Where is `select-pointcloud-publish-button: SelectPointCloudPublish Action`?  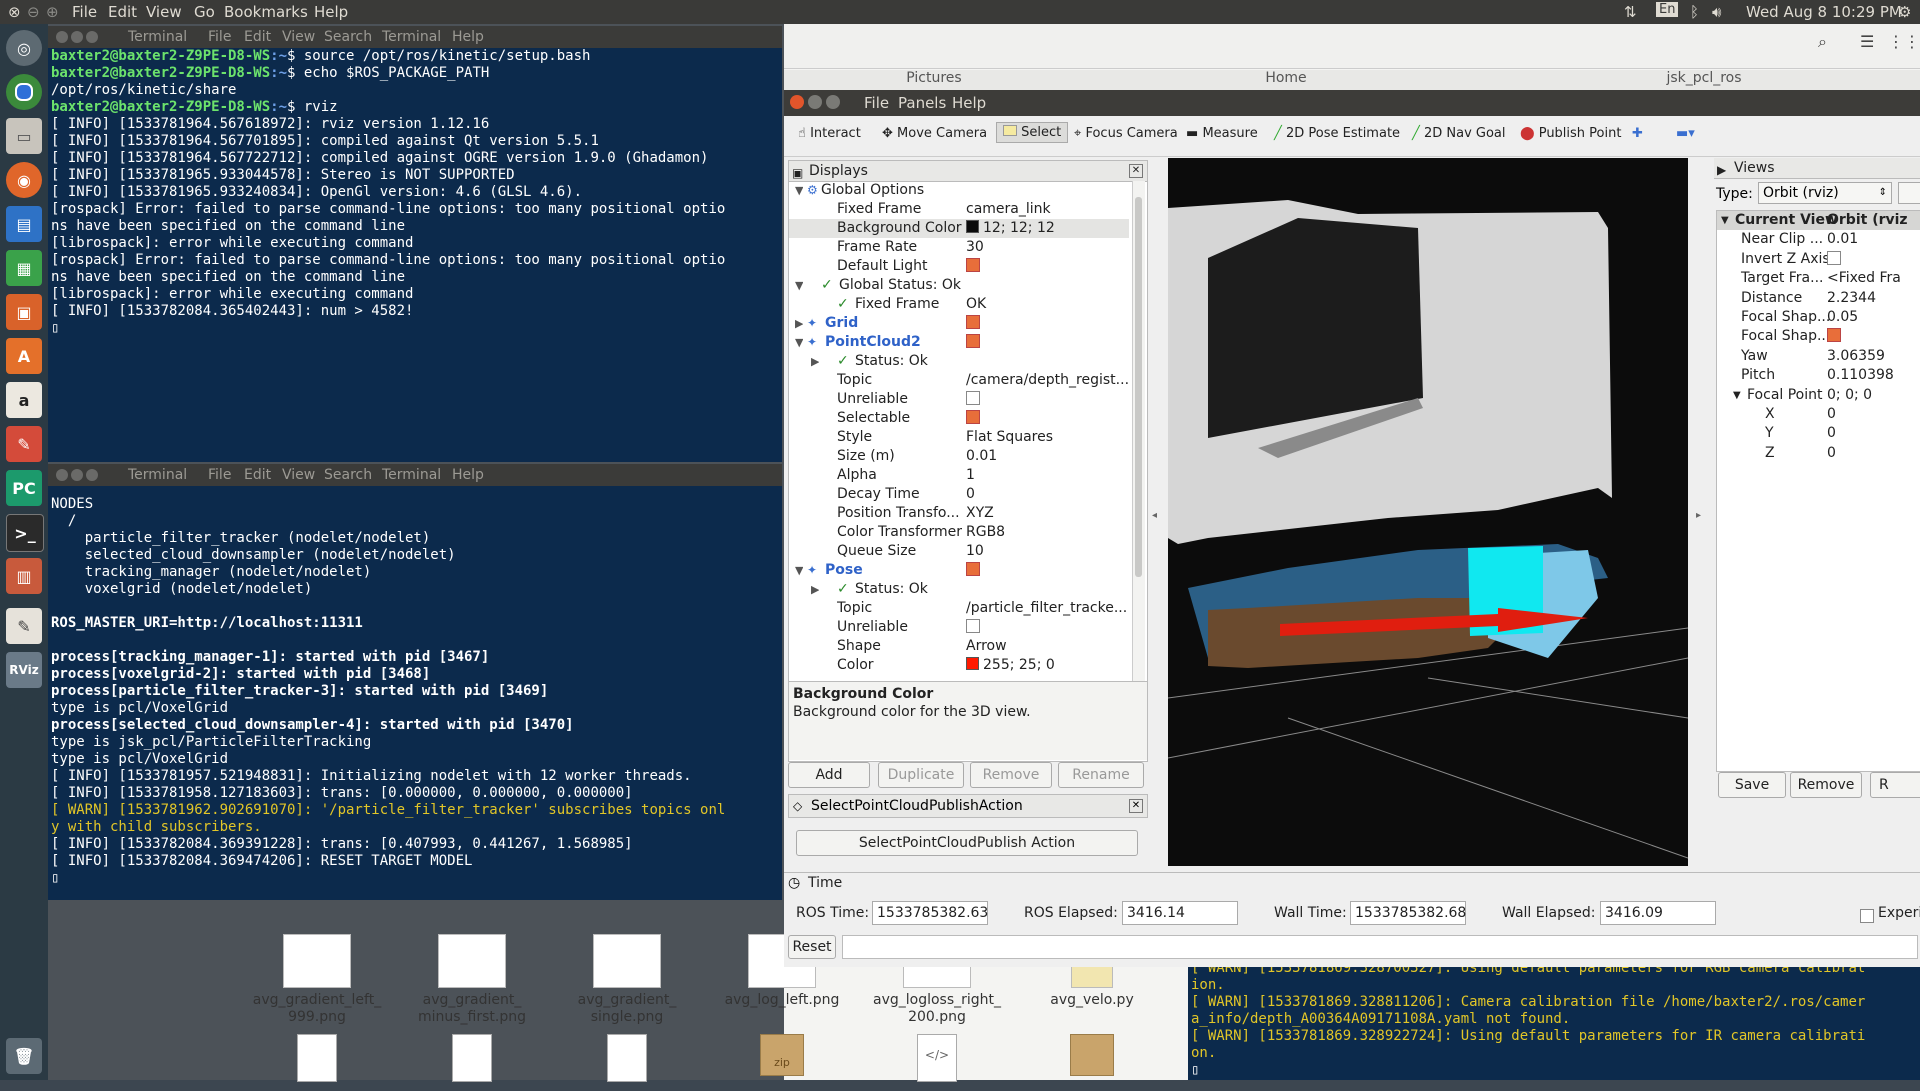 select-pointcloud-publish-button: SelectPointCloudPublish Action is located at coordinates (967, 843).